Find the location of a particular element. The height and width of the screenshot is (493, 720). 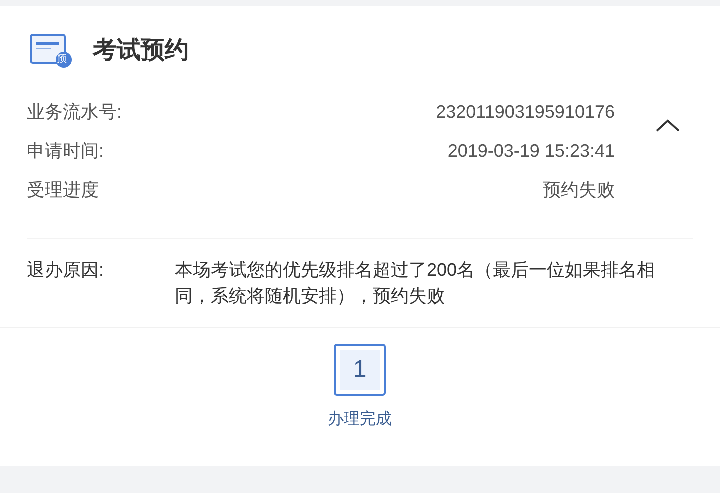

detail-value: 预约失败 is located at coordinates (579, 190).